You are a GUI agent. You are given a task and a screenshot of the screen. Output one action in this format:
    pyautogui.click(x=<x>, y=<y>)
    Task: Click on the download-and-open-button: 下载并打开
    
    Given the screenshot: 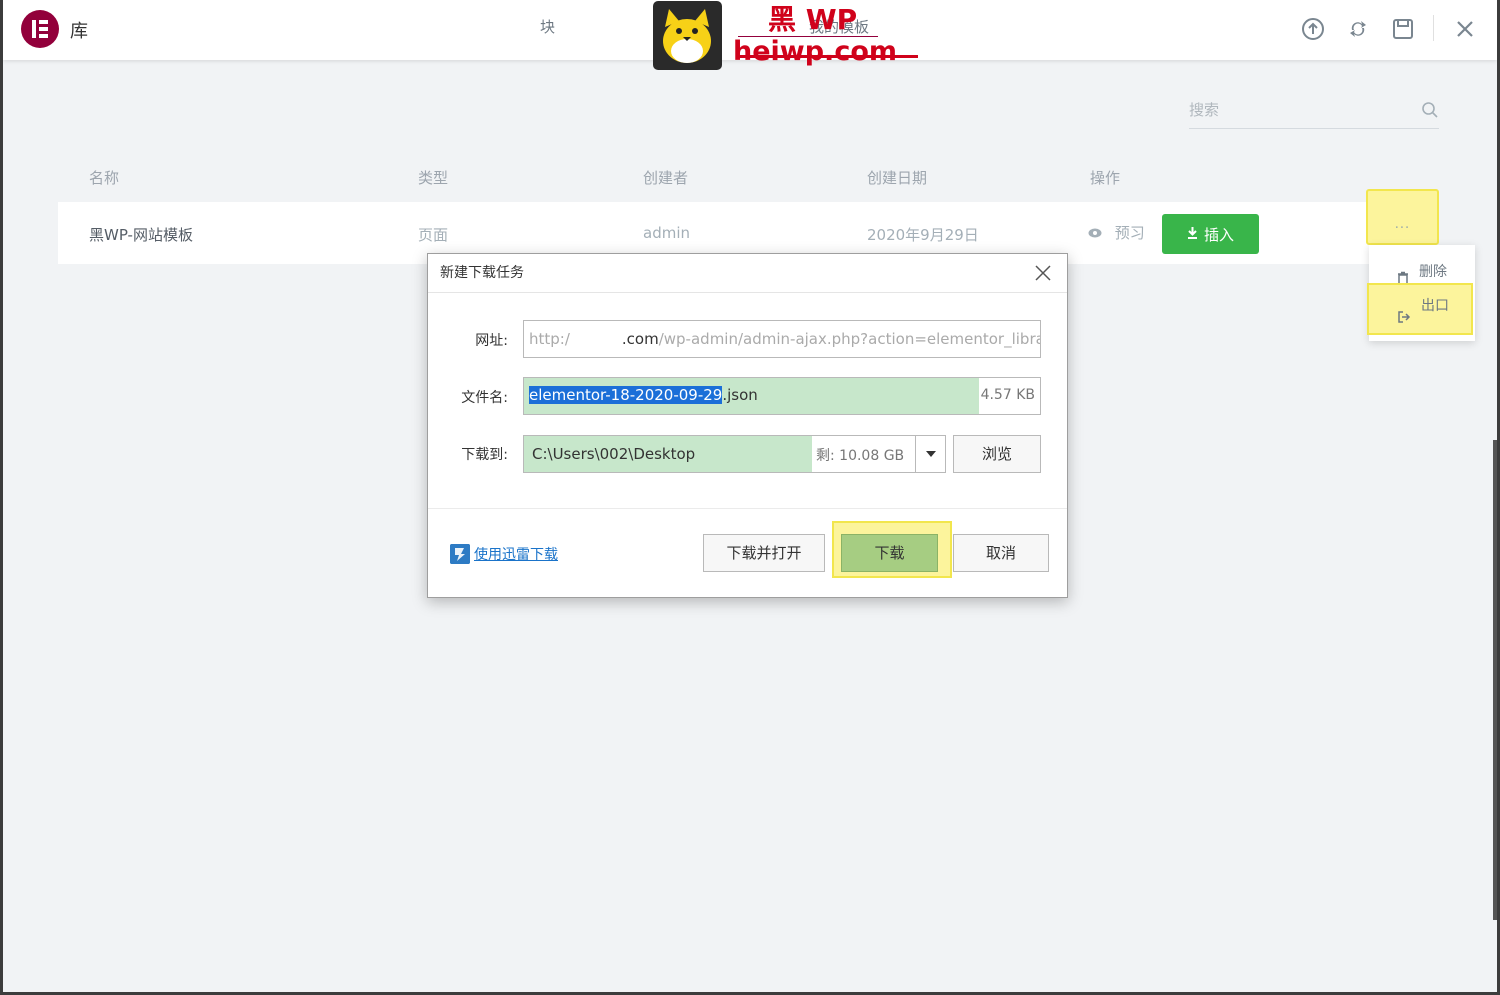 What is the action you would take?
    pyautogui.click(x=764, y=553)
    